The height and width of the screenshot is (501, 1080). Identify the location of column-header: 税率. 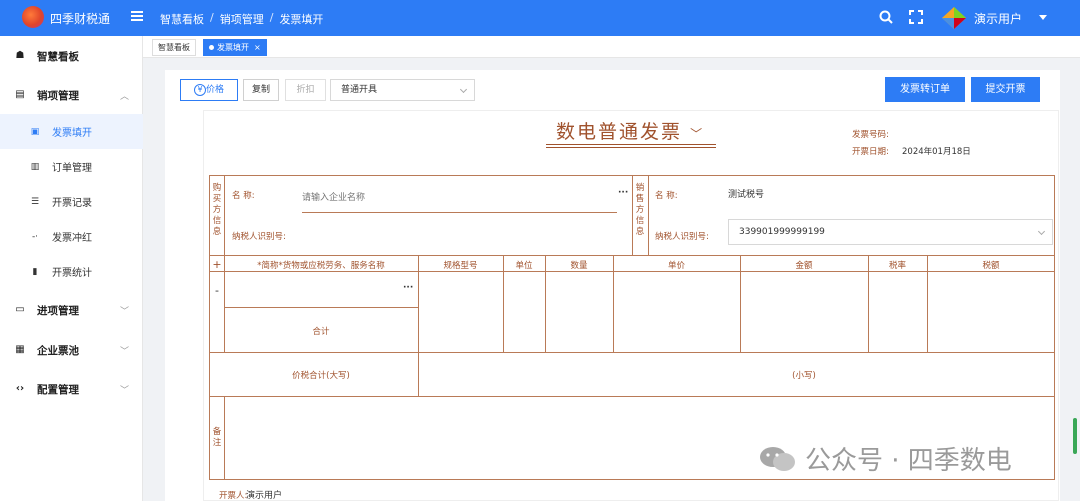
(897, 266).